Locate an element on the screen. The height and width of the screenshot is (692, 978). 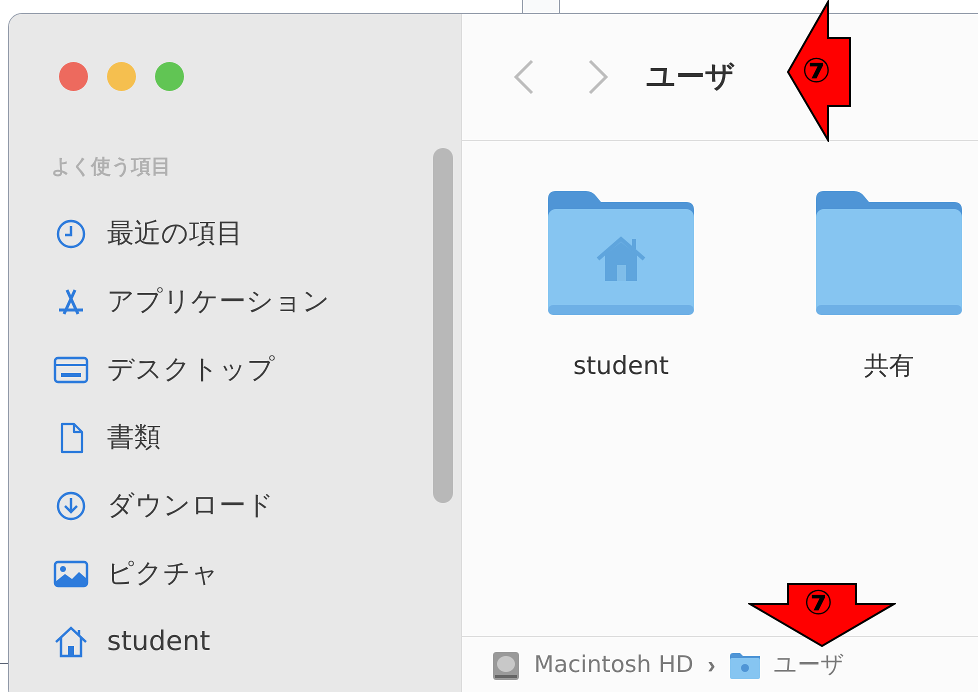
download-icon is located at coordinates (71, 506).